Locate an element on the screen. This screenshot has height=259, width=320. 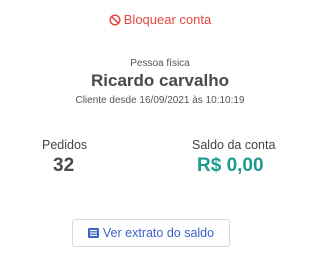
block-account-link: Bloquear conta is located at coordinates (160, 20).